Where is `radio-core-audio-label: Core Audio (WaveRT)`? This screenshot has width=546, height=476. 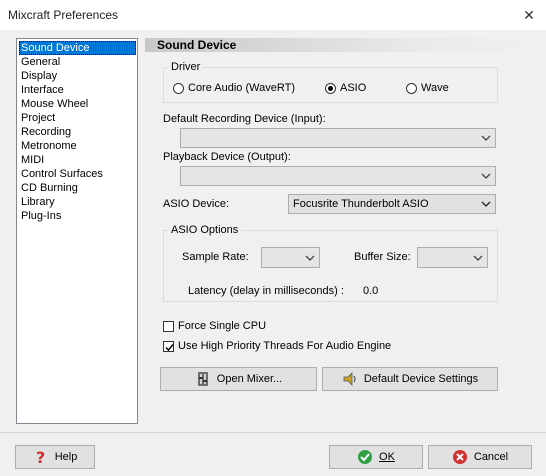
radio-core-audio-label: Core Audio (WaveRT) is located at coordinates (241, 88).